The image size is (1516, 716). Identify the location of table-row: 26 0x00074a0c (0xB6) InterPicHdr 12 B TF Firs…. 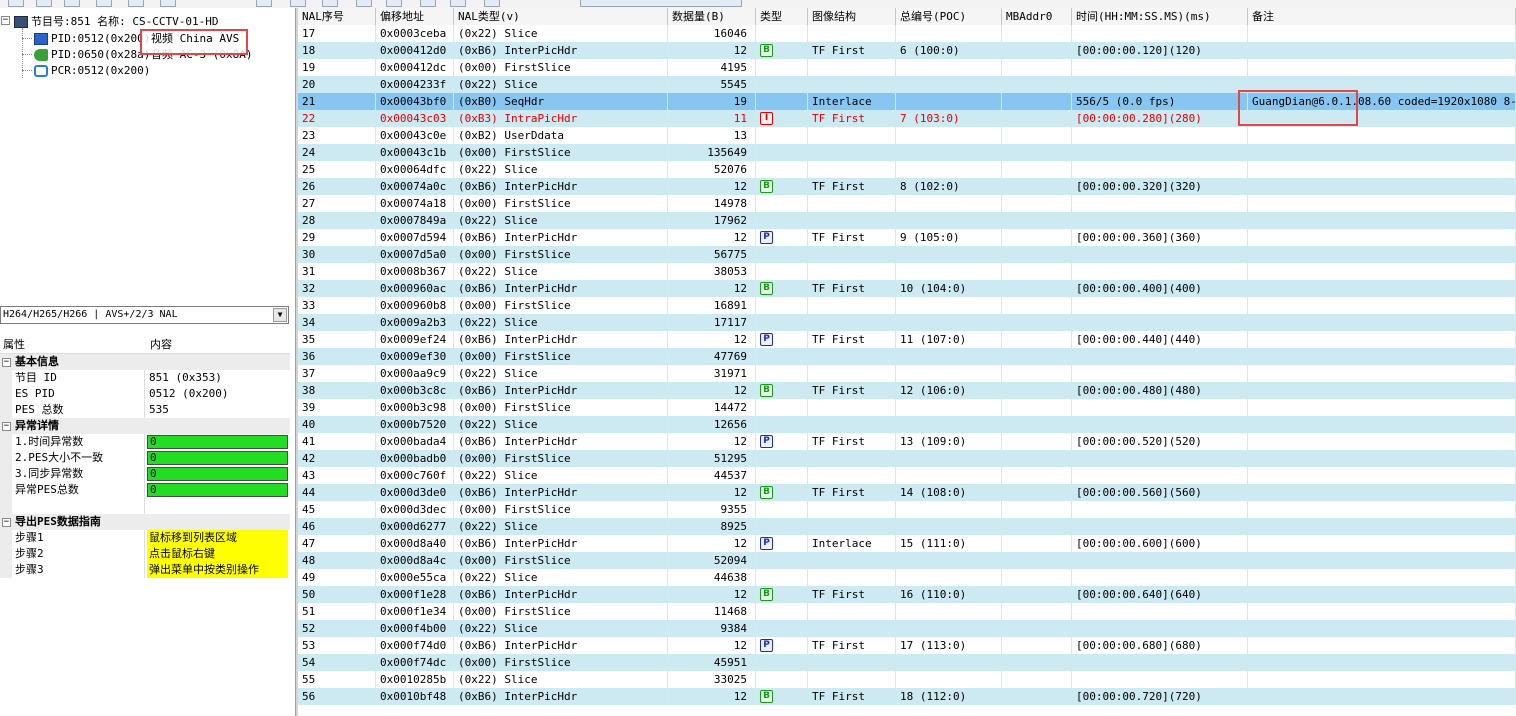
(907, 186).